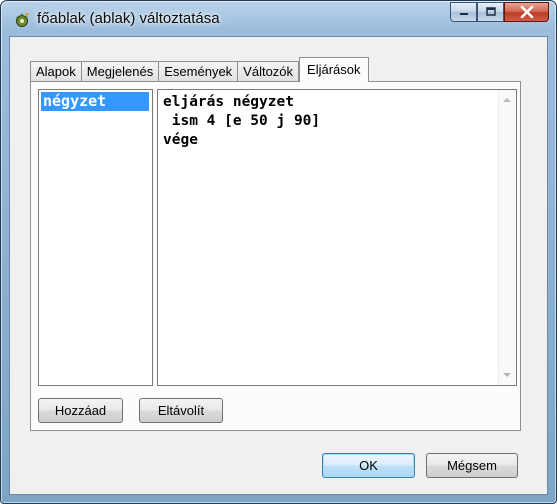  Describe the element at coordinates (181, 410) in the screenshot. I see `remove-procedure-button: Eltávolít` at that location.